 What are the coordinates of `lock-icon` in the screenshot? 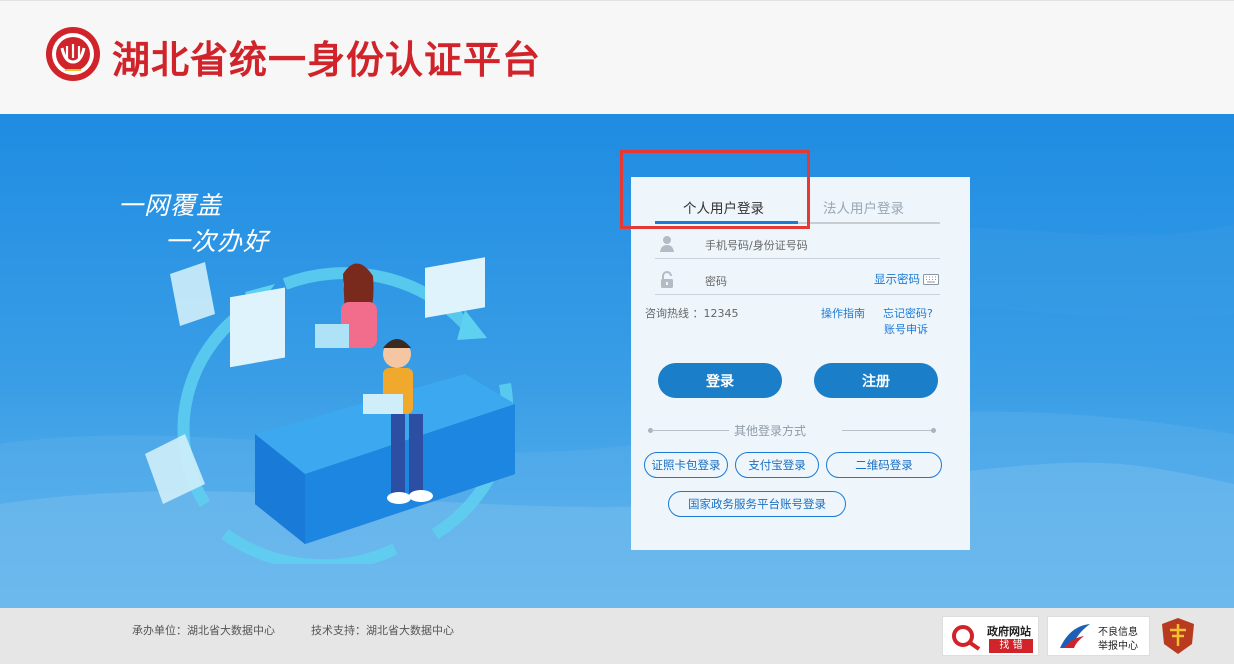 It's located at (667, 279).